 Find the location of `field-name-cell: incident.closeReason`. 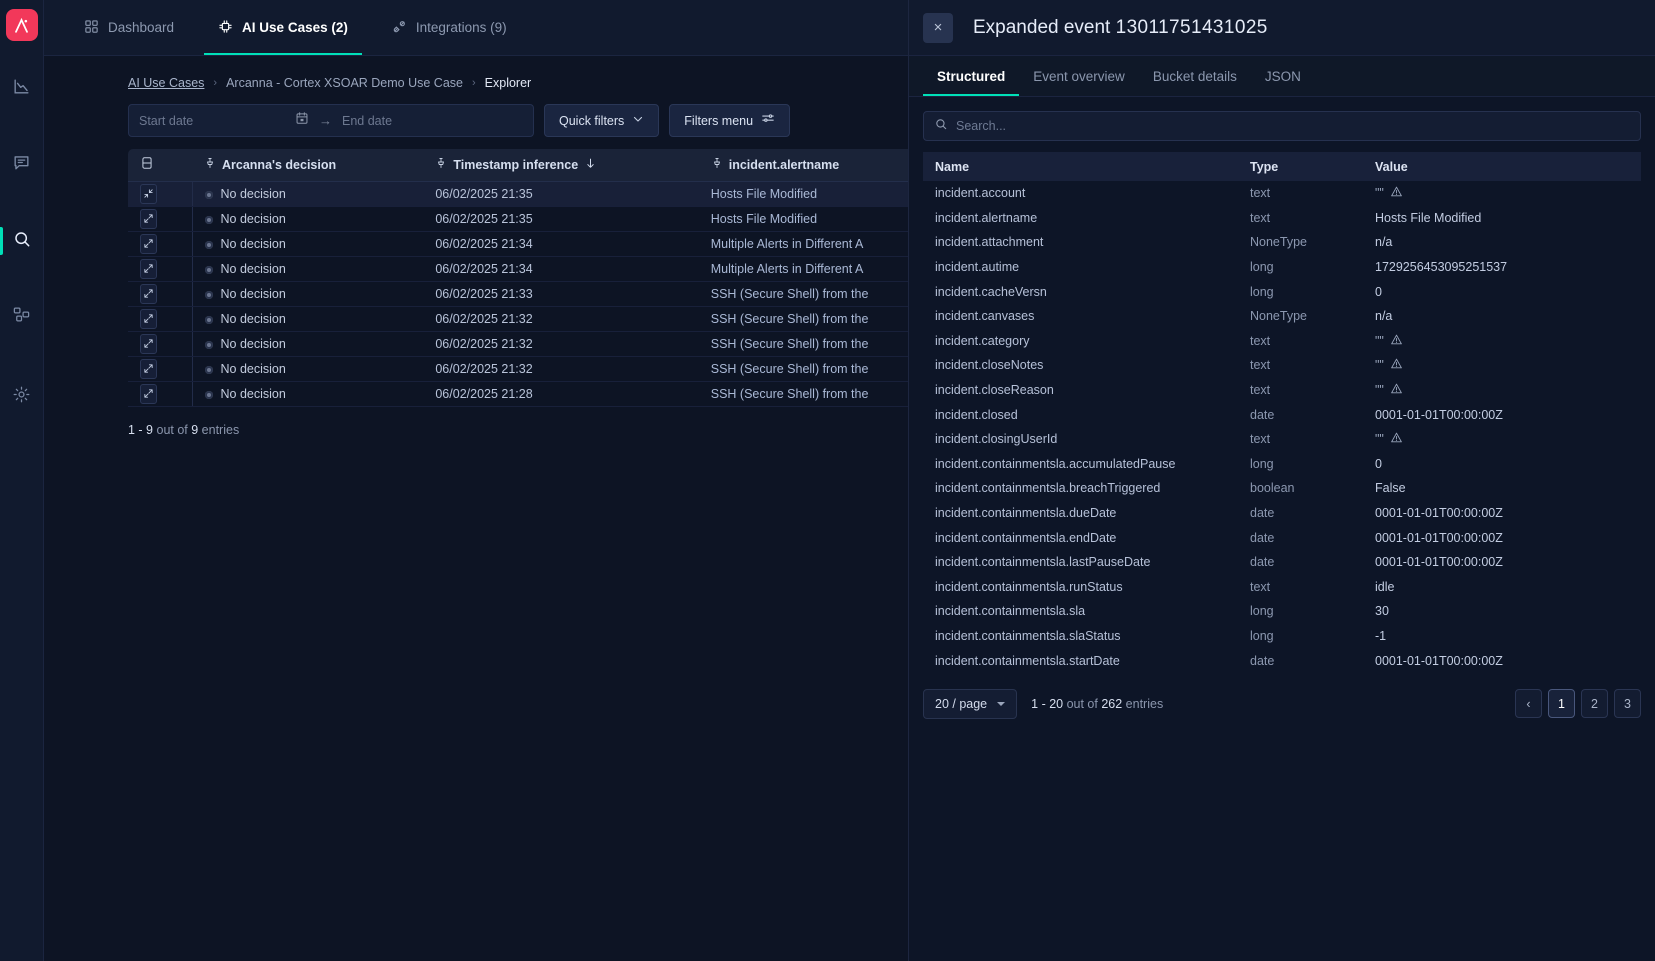

field-name-cell: incident.closeReason is located at coordinates (994, 390).